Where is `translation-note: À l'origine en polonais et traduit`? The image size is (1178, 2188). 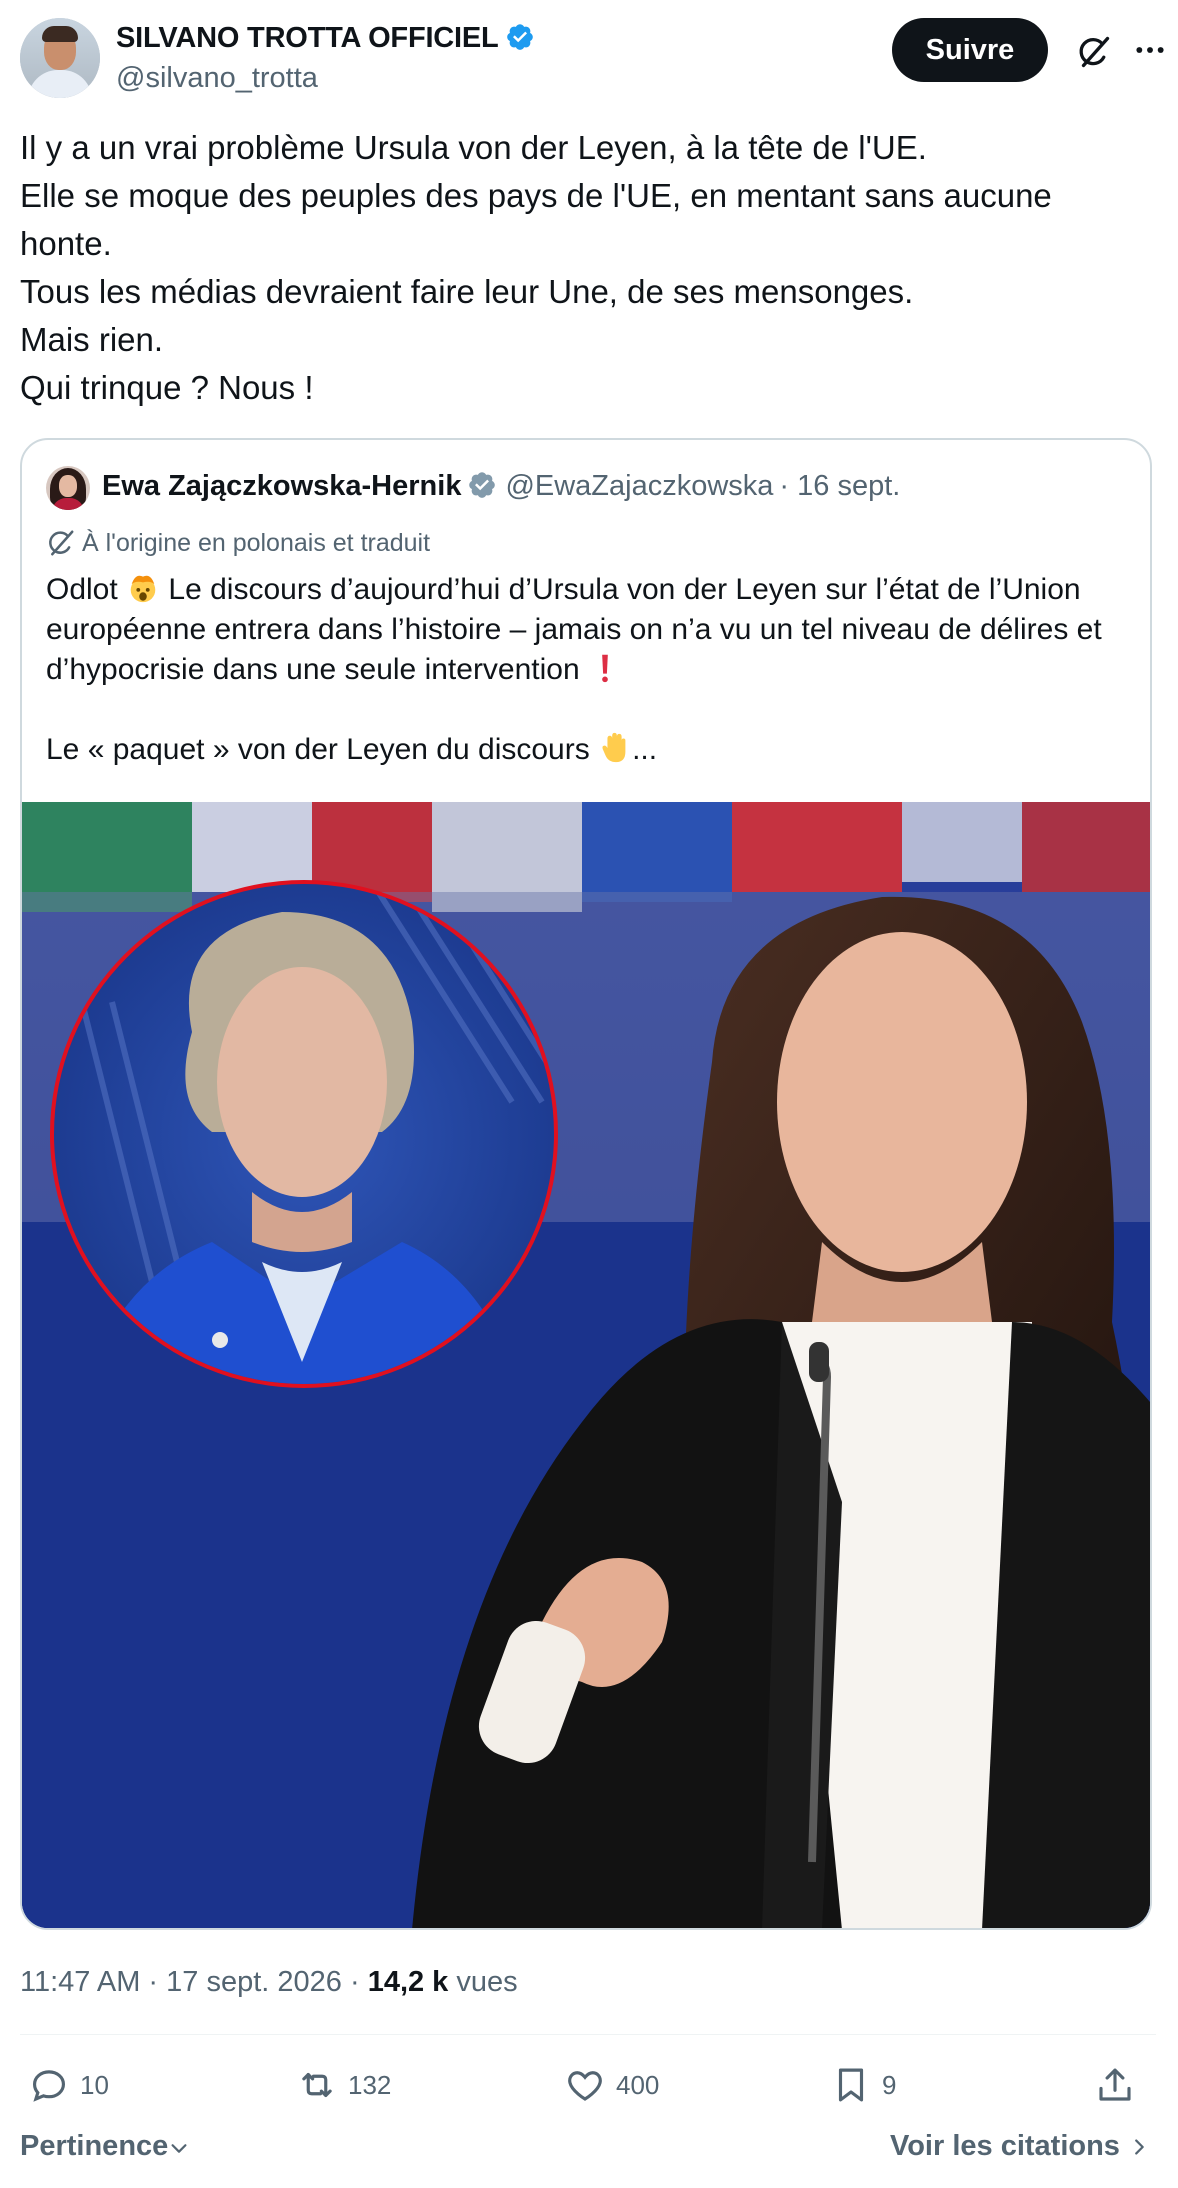 translation-note: À l'origine en polonais et traduit is located at coordinates (238, 543).